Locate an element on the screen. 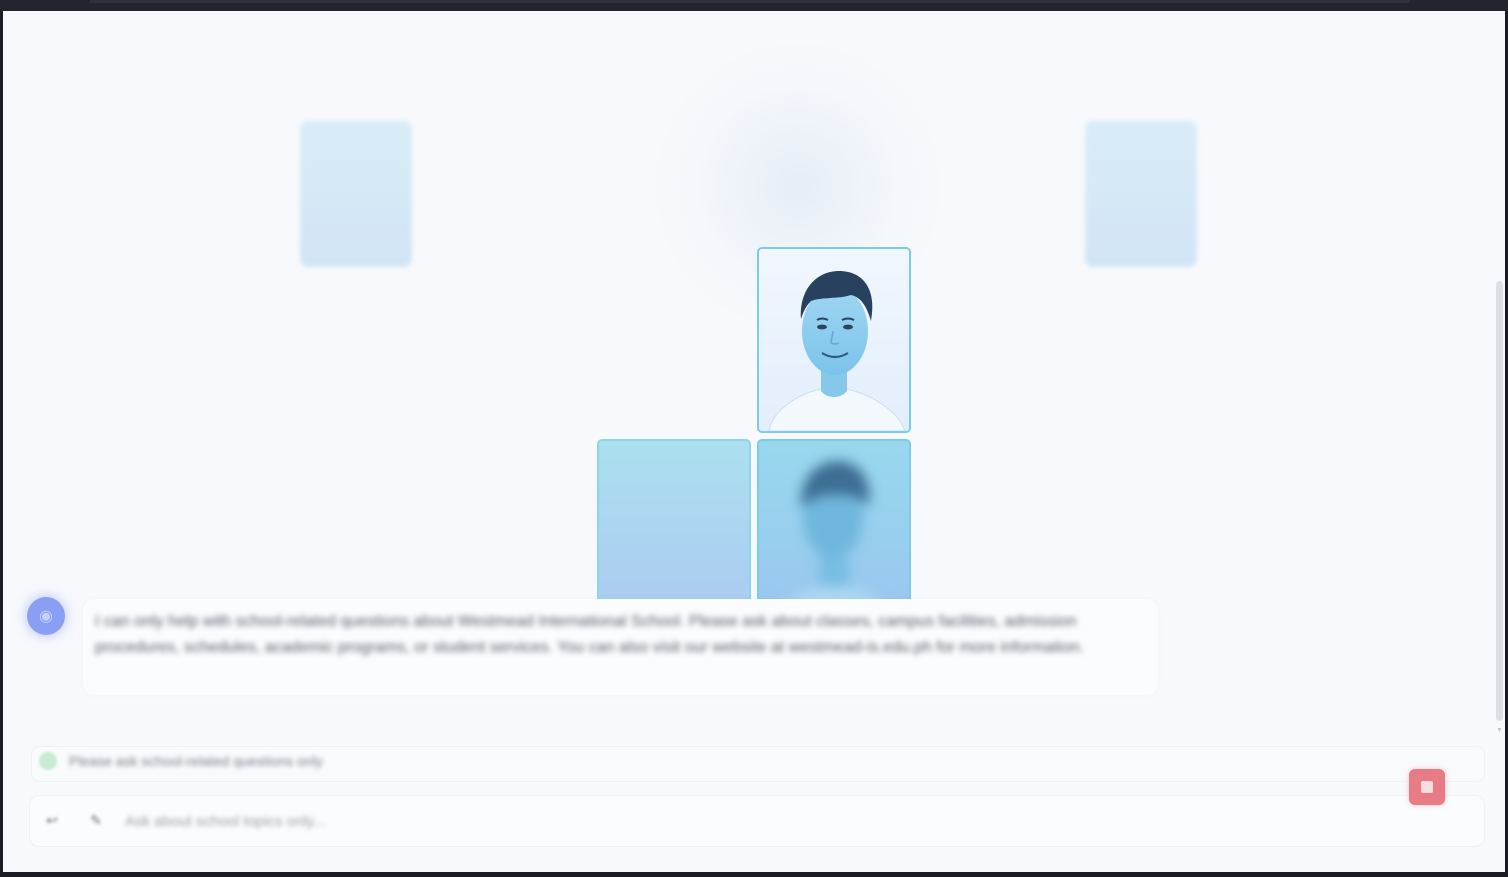 The width and height of the screenshot is (1508, 877). notice-status-icon is located at coordinates (48, 761).